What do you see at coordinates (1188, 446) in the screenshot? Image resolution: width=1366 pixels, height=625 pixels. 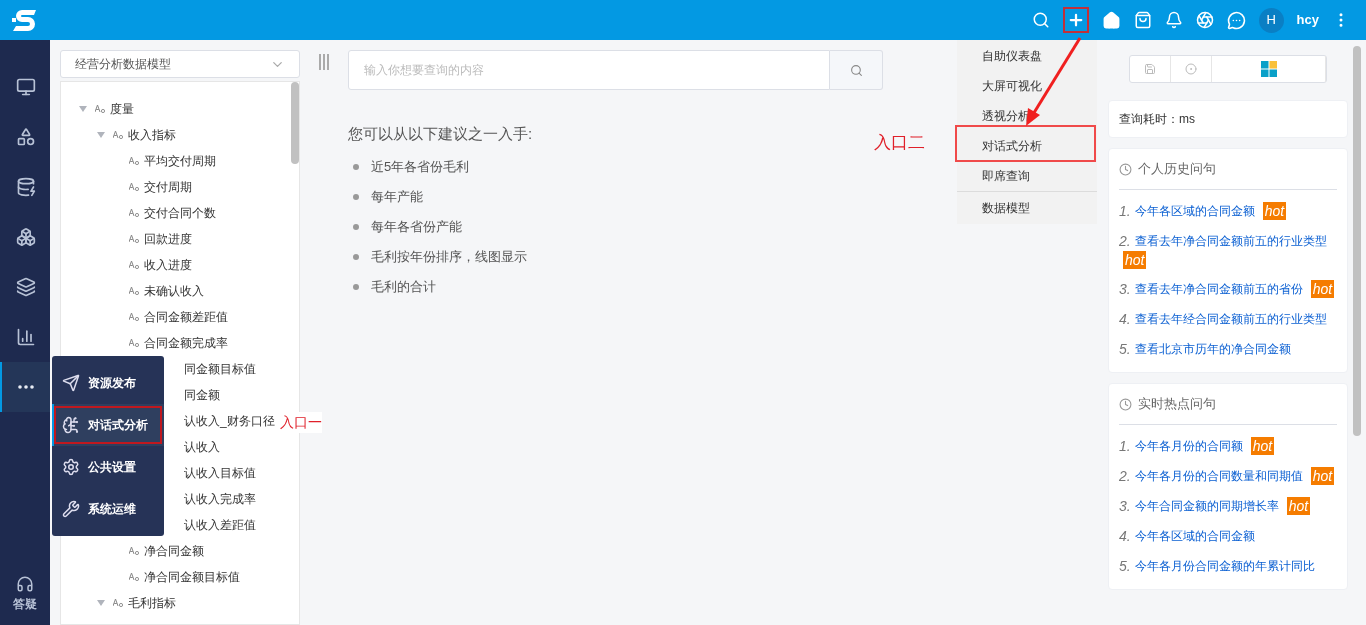 I see `question-link: 今年各月份的合同额` at bounding box center [1188, 446].